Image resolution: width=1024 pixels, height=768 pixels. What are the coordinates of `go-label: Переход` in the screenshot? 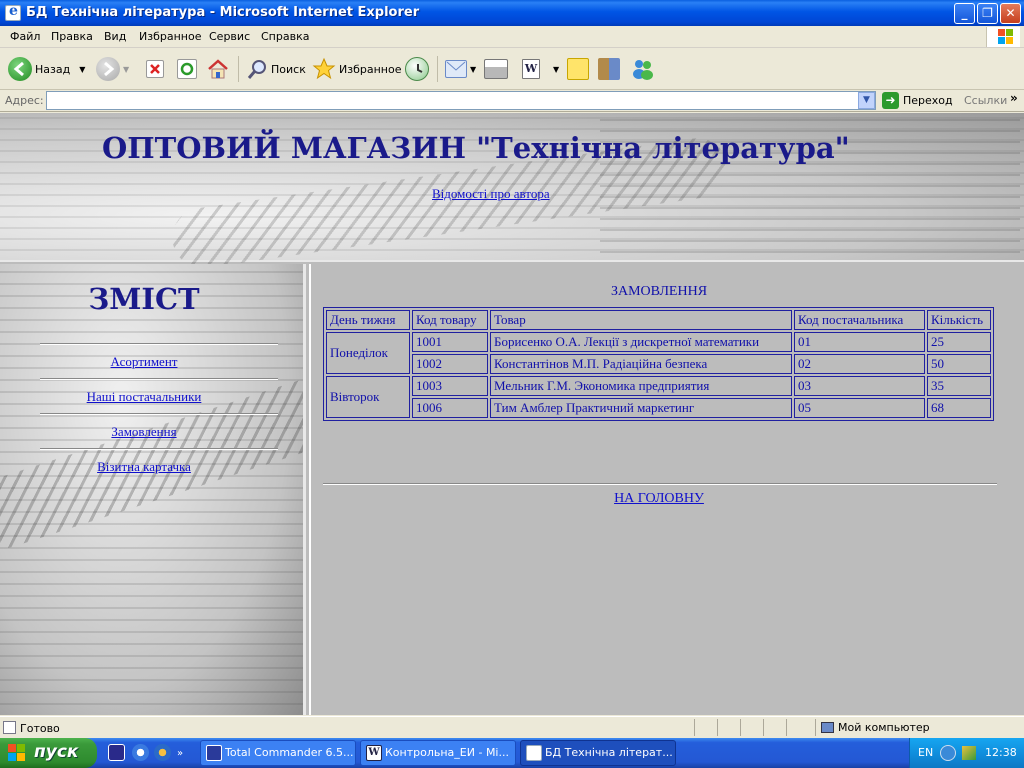 It's located at (928, 100).